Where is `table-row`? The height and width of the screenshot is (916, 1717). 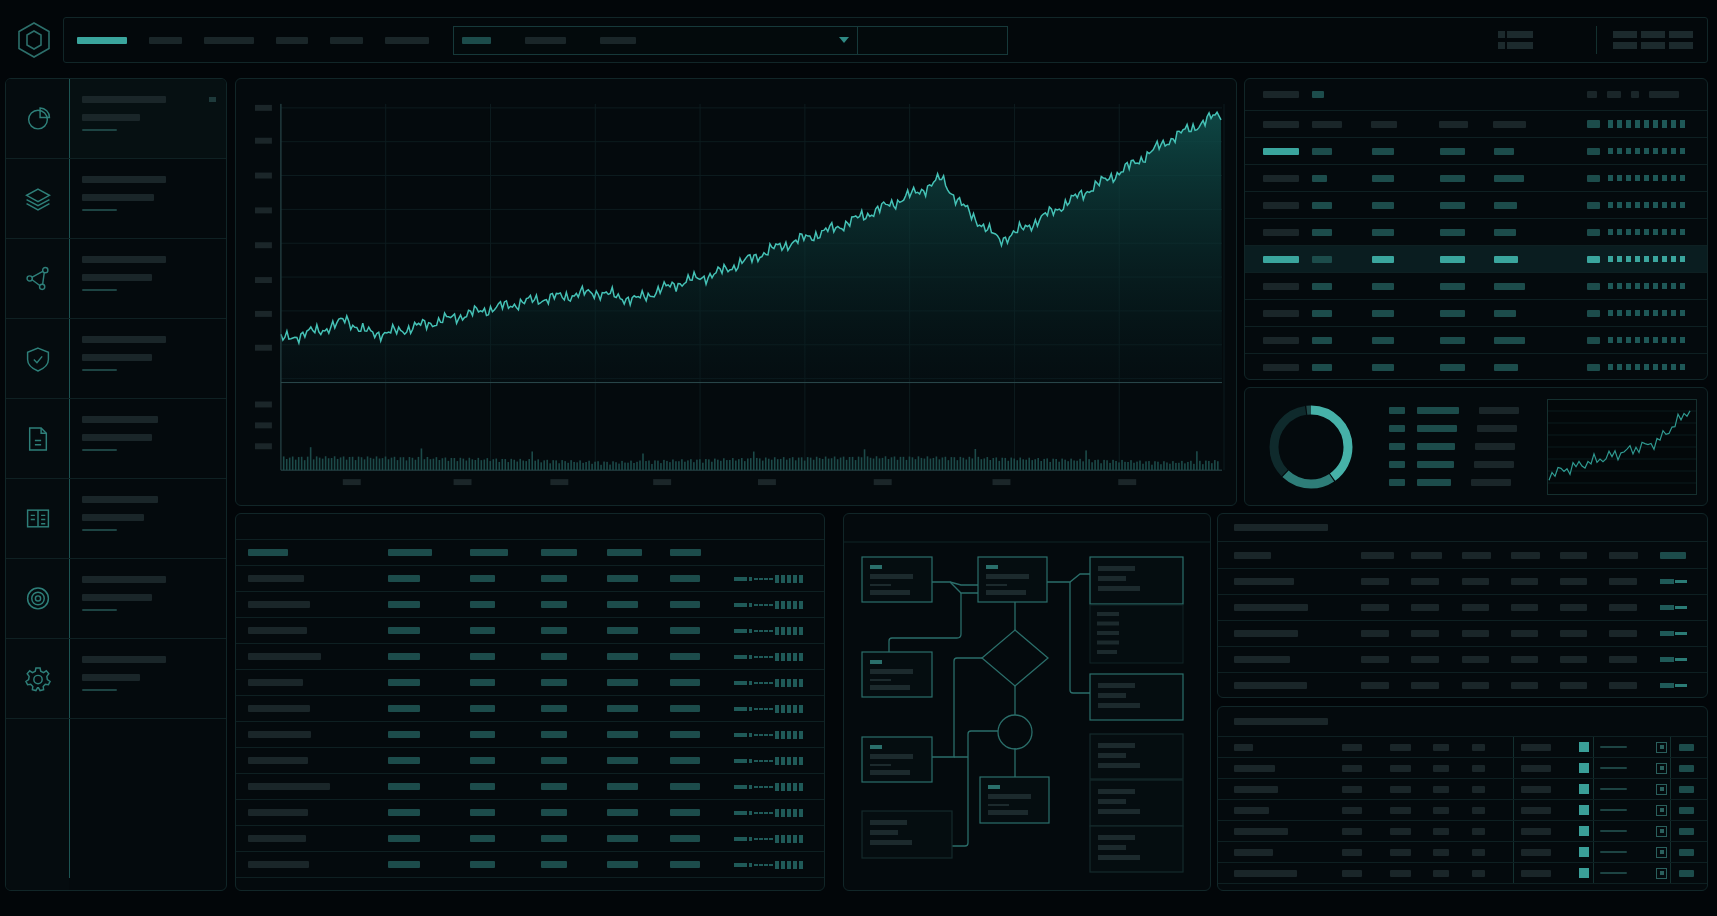
table-row is located at coordinates (1476, 259).